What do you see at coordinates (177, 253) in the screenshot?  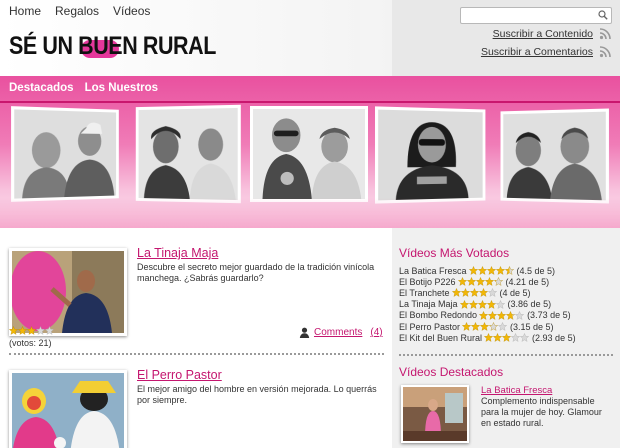 I see `post-title-link: La Tinaja Maja` at bounding box center [177, 253].